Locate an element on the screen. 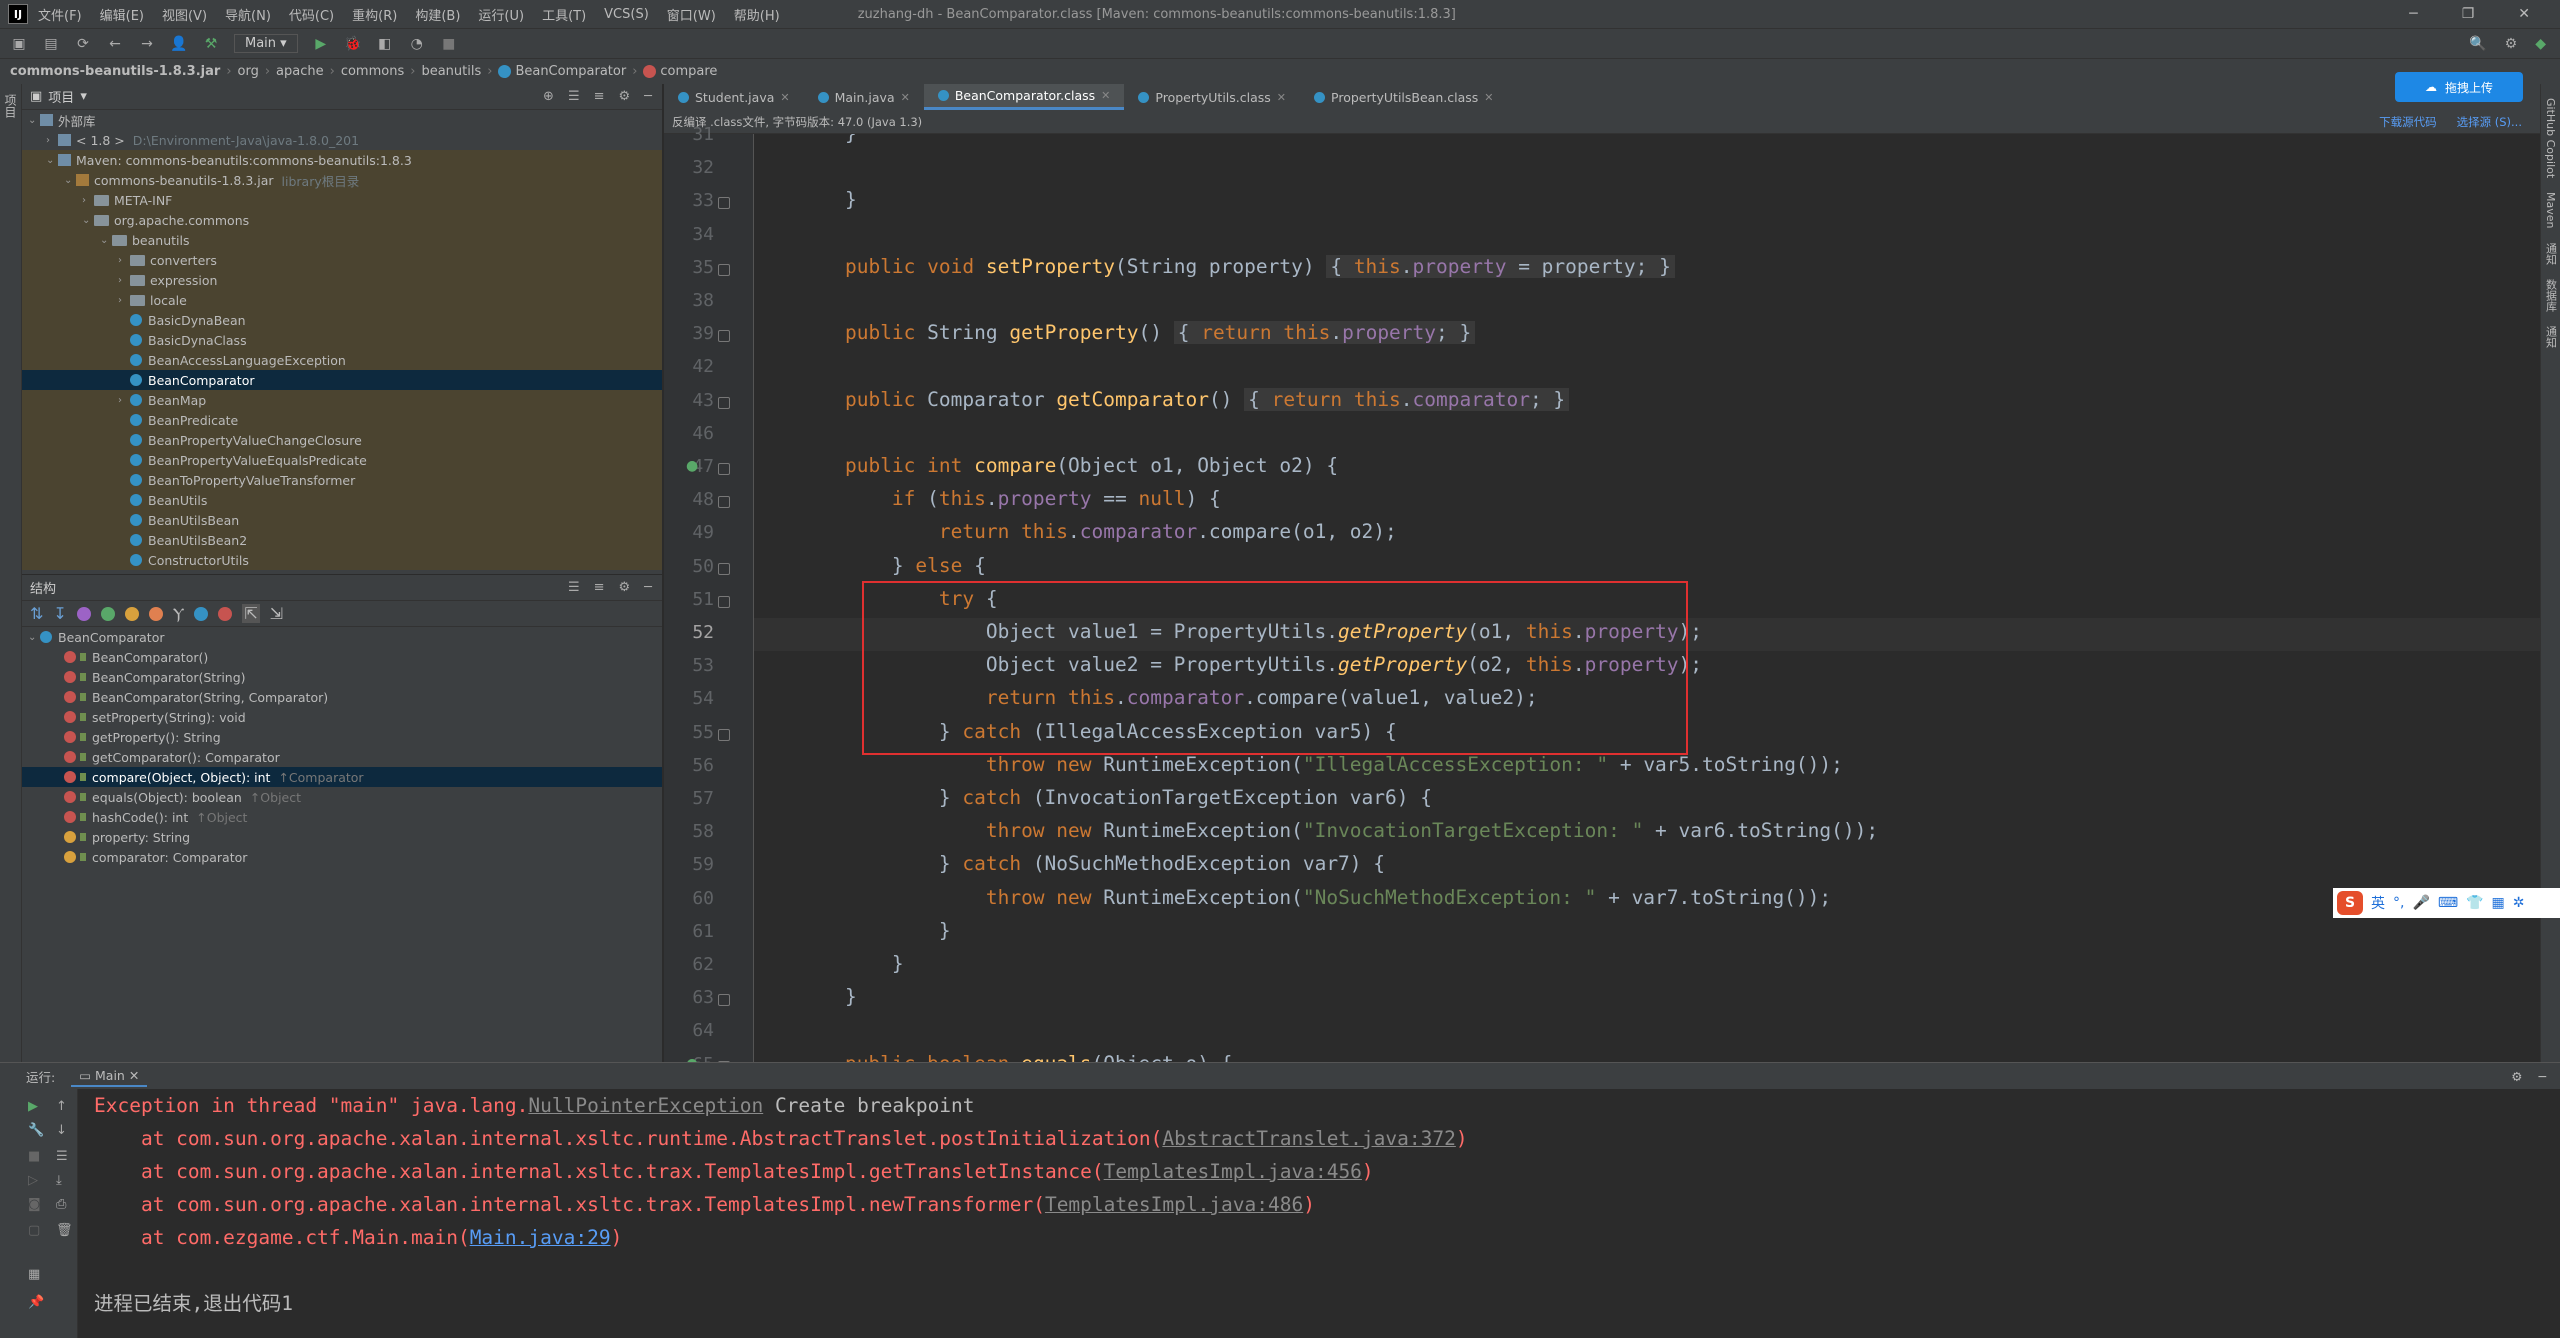 The image size is (2560, 1338). tree-item: › BeanMap is located at coordinates (342, 400).